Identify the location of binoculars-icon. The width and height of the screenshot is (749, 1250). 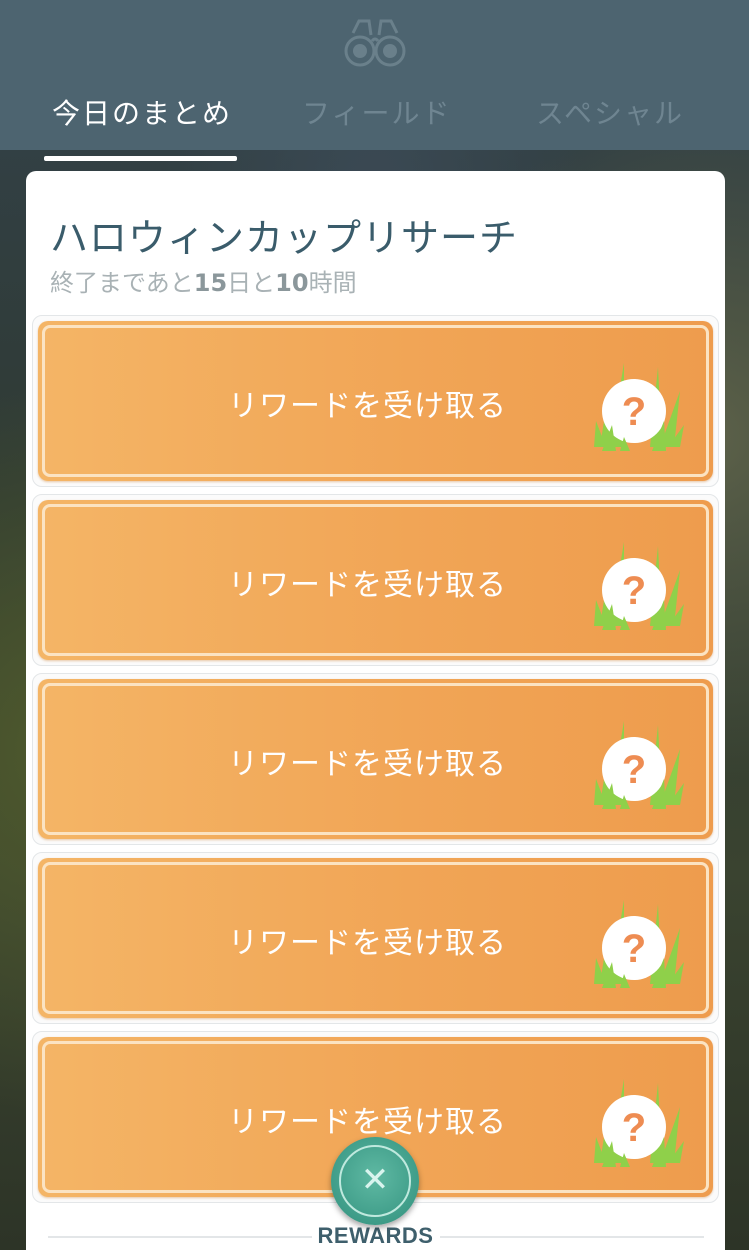
(375, 43).